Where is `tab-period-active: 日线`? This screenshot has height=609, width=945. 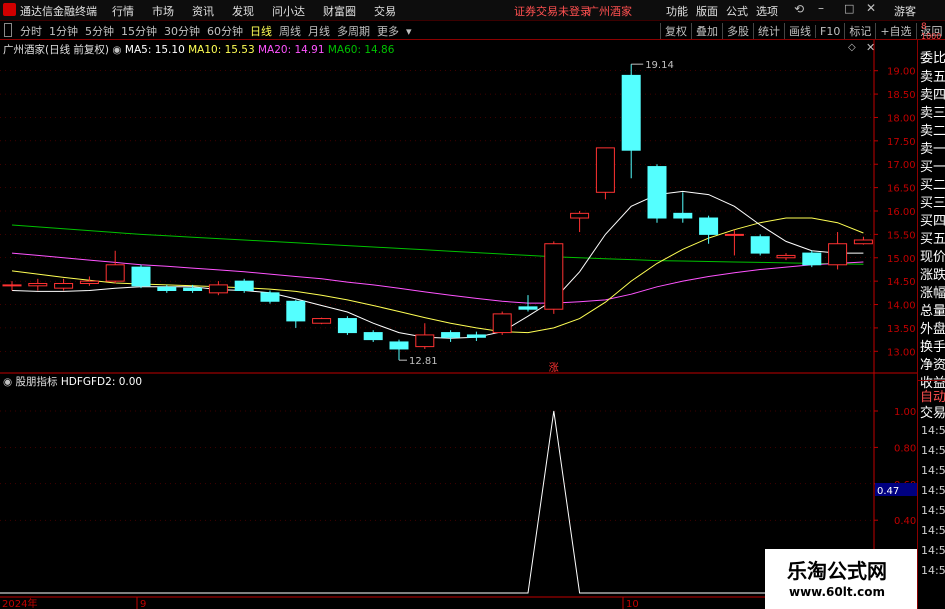 tab-period-active: 日线 is located at coordinates (261, 31).